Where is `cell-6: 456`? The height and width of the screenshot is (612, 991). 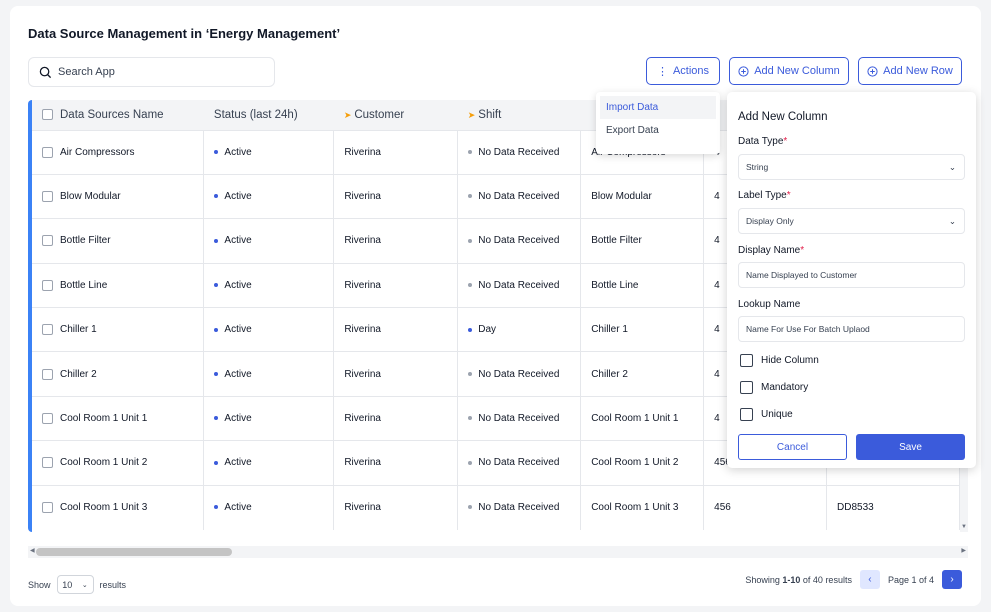
cell-6: 456 is located at coordinates (765, 507).